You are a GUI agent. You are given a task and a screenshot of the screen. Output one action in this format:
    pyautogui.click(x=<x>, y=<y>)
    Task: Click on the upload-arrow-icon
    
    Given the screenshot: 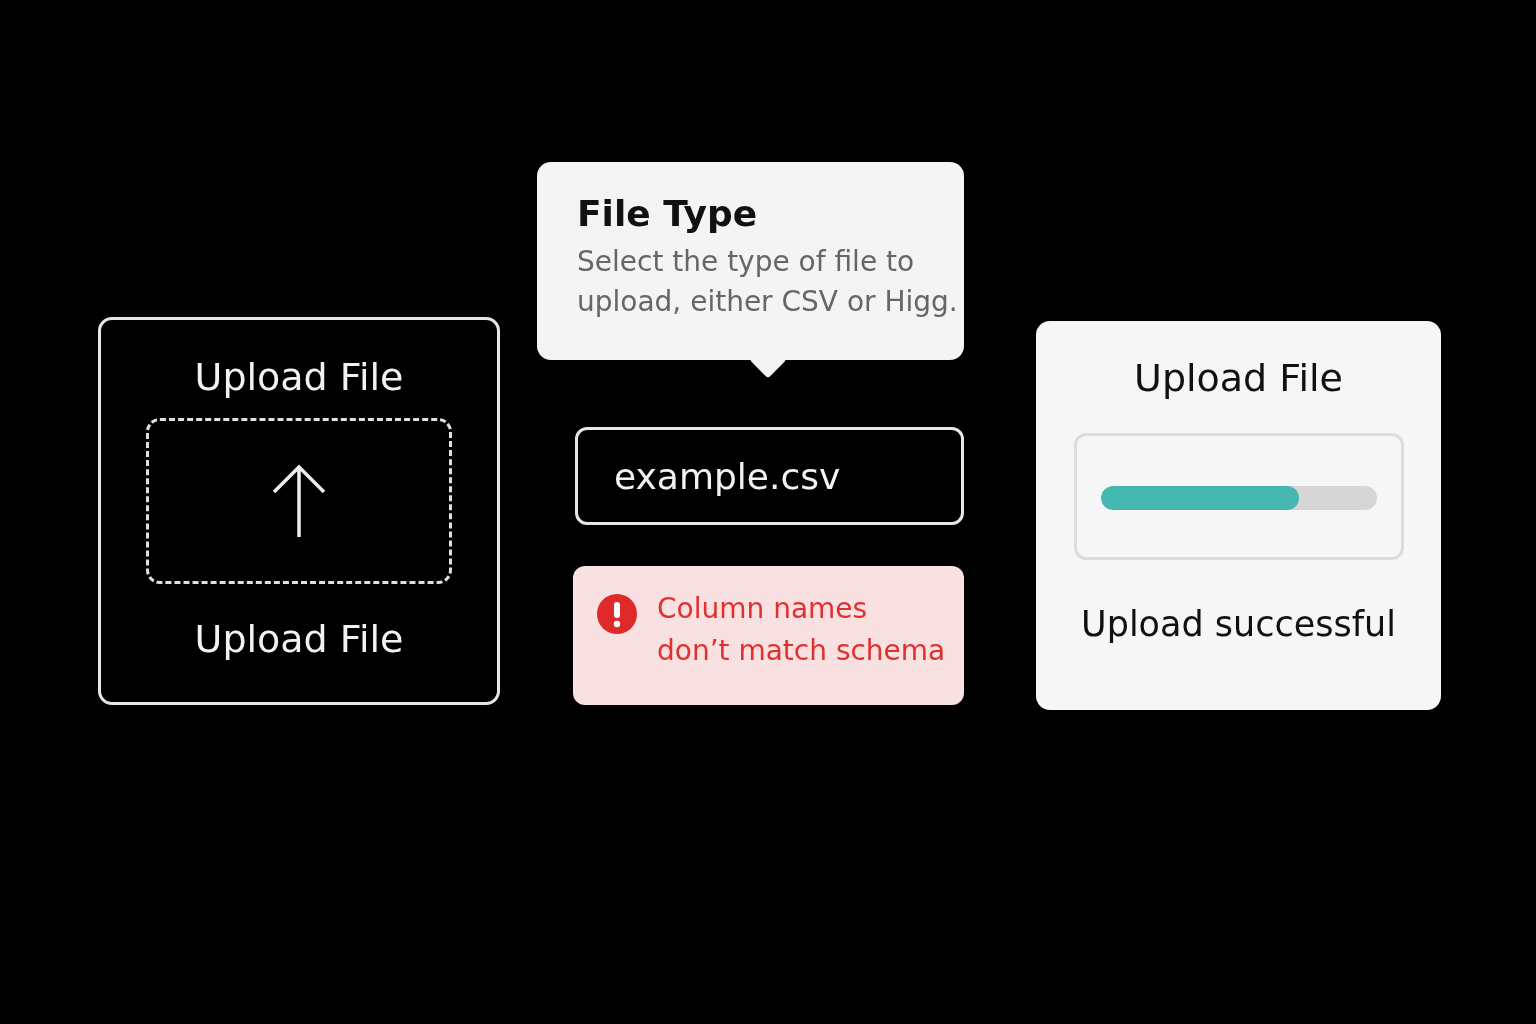 What is the action you would take?
    pyautogui.click(x=299, y=501)
    